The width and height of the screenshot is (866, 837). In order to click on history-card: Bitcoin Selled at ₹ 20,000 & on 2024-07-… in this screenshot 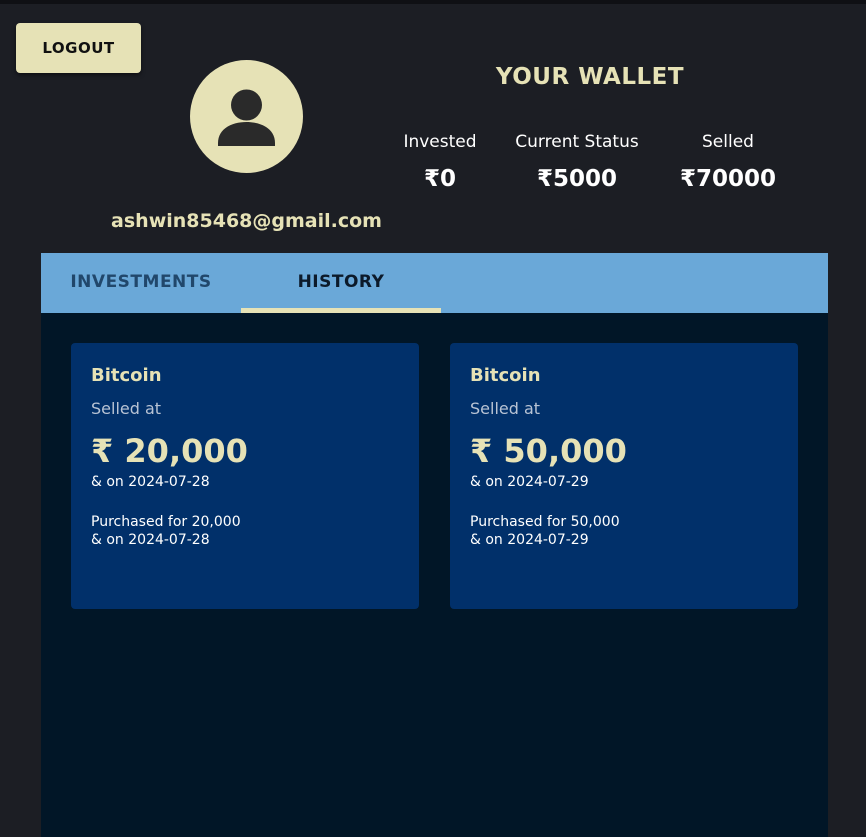, I will do `click(245, 476)`.